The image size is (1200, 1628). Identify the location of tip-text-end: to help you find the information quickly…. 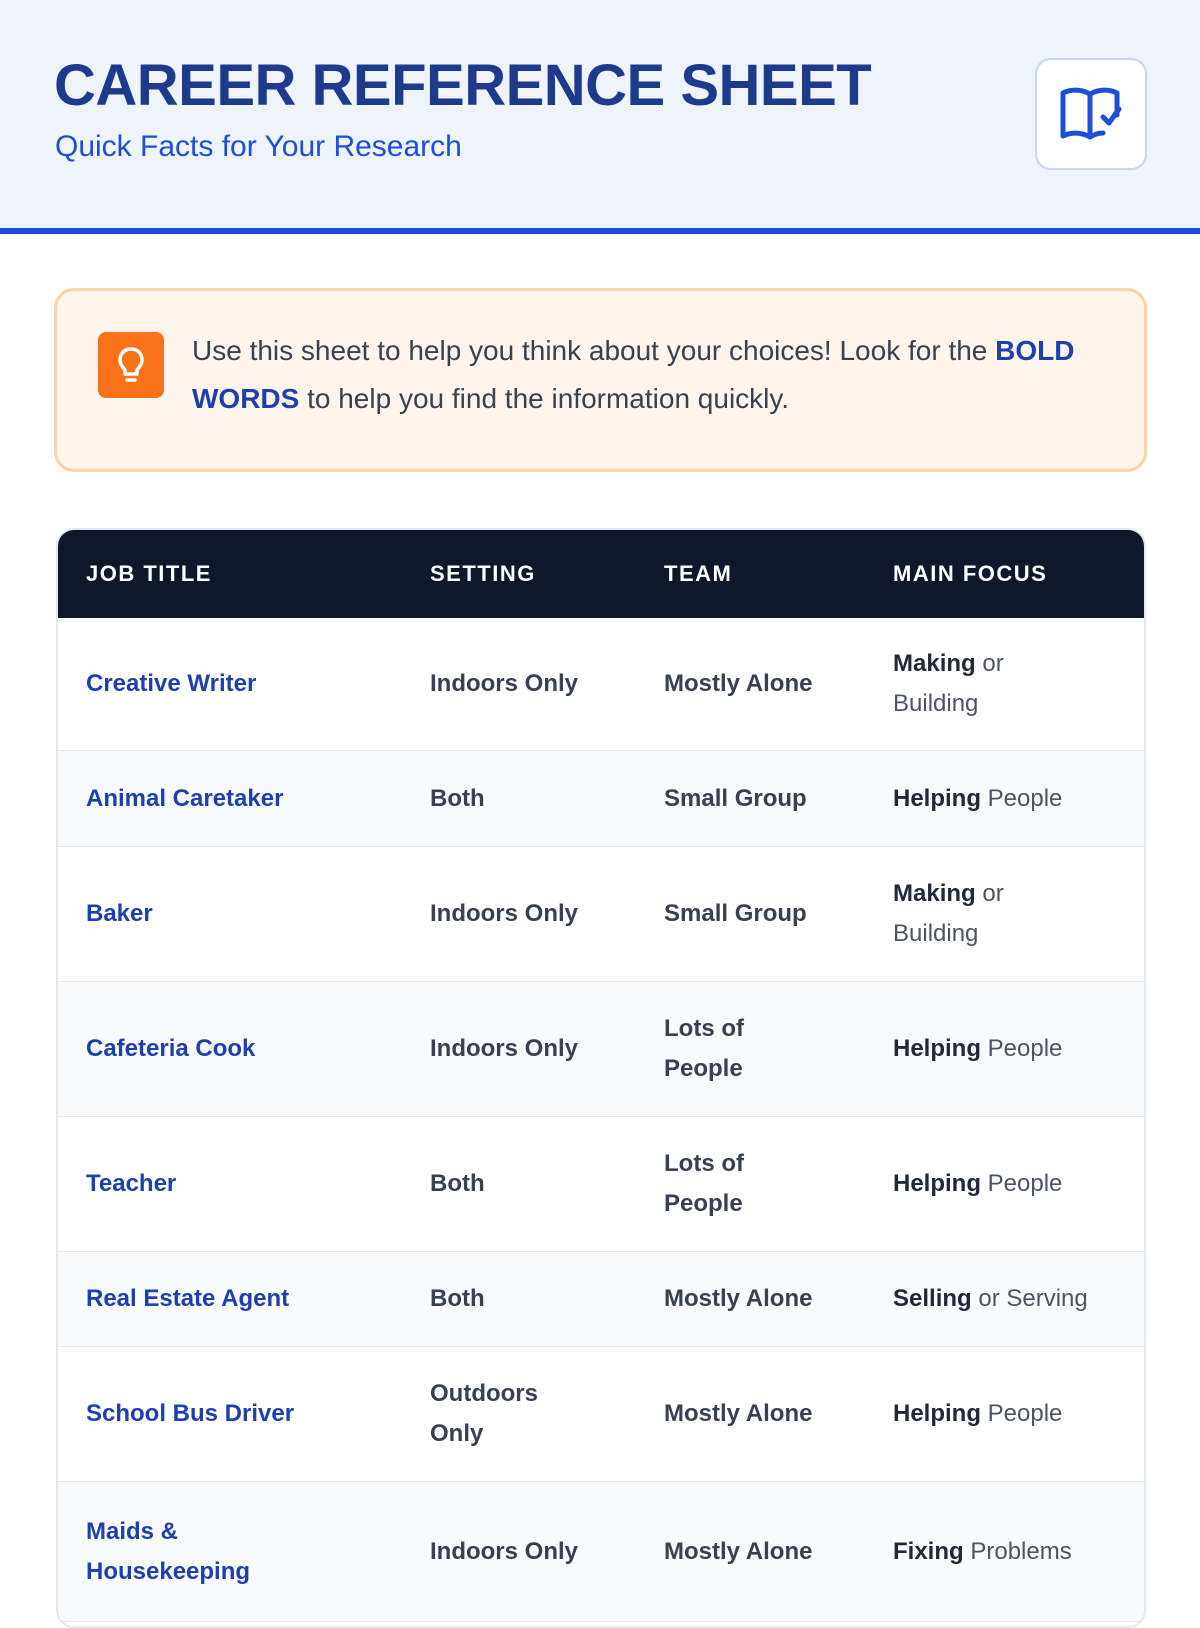
(544, 398).